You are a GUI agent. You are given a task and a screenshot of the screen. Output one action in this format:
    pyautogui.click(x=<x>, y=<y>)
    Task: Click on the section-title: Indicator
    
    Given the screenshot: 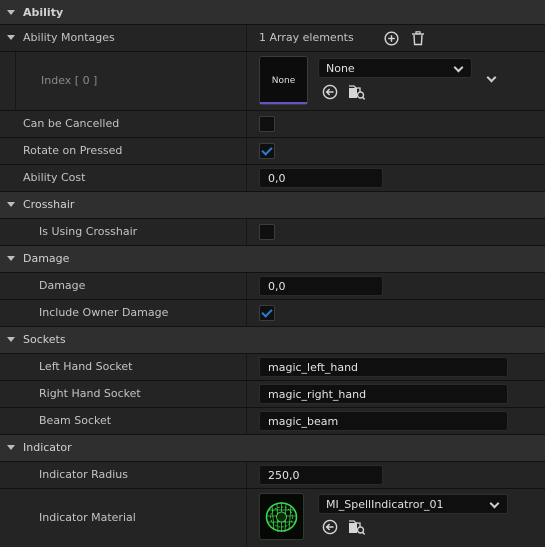 What is the action you would take?
    pyautogui.click(x=47, y=447)
    